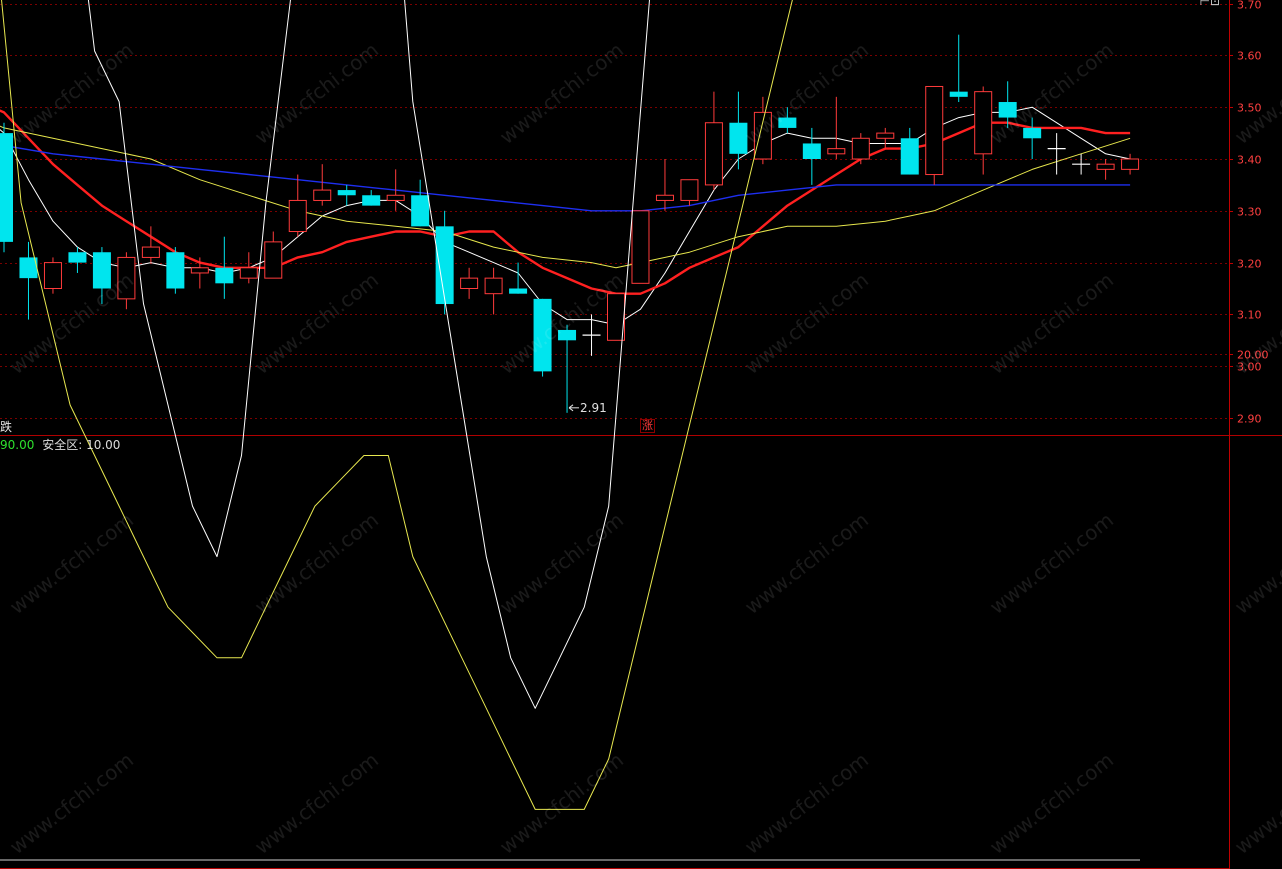  What do you see at coordinates (1209, 4) in the screenshot?
I see `corner-icon: ⊢⊡` at bounding box center [1209, 4].